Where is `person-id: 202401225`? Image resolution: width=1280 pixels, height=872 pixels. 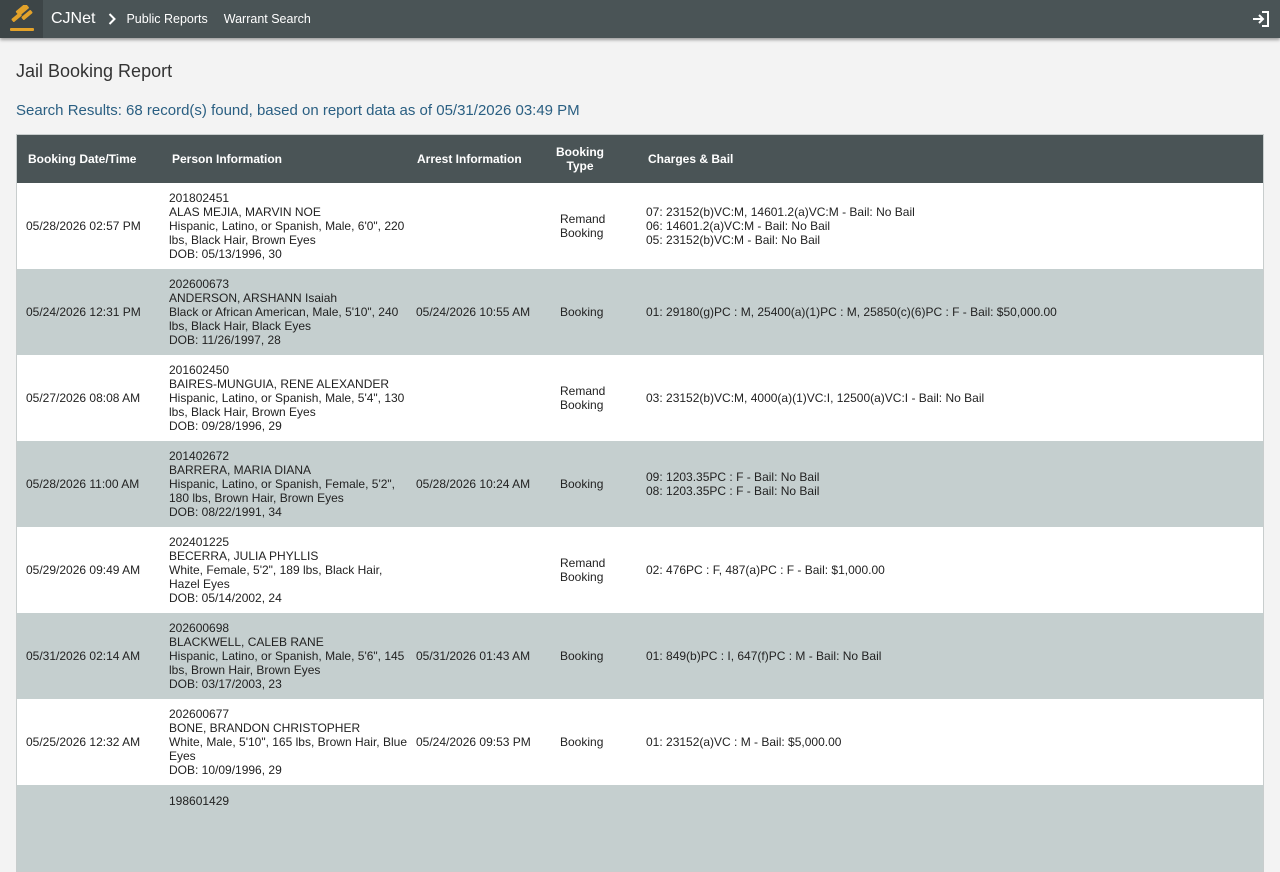 person-id: 202401225 is located at coordinates (199, 542).